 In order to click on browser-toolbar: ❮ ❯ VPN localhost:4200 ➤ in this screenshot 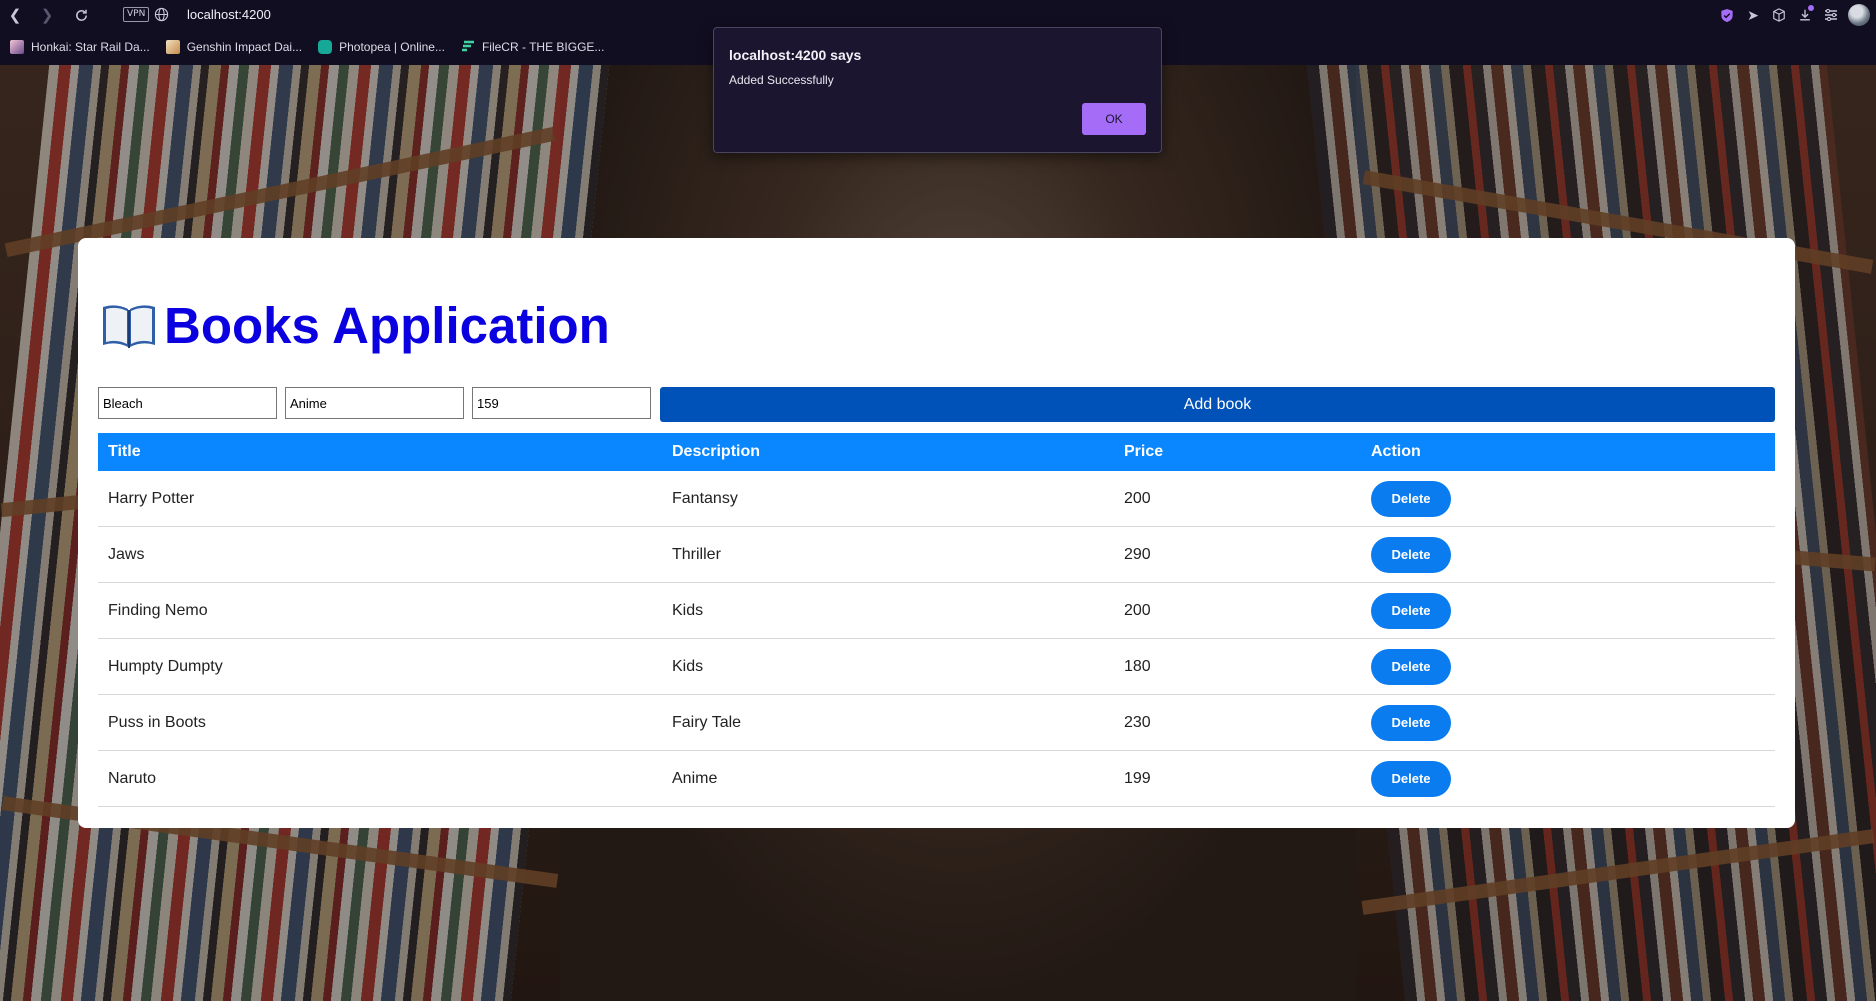, I will do `click(938, 15)`.